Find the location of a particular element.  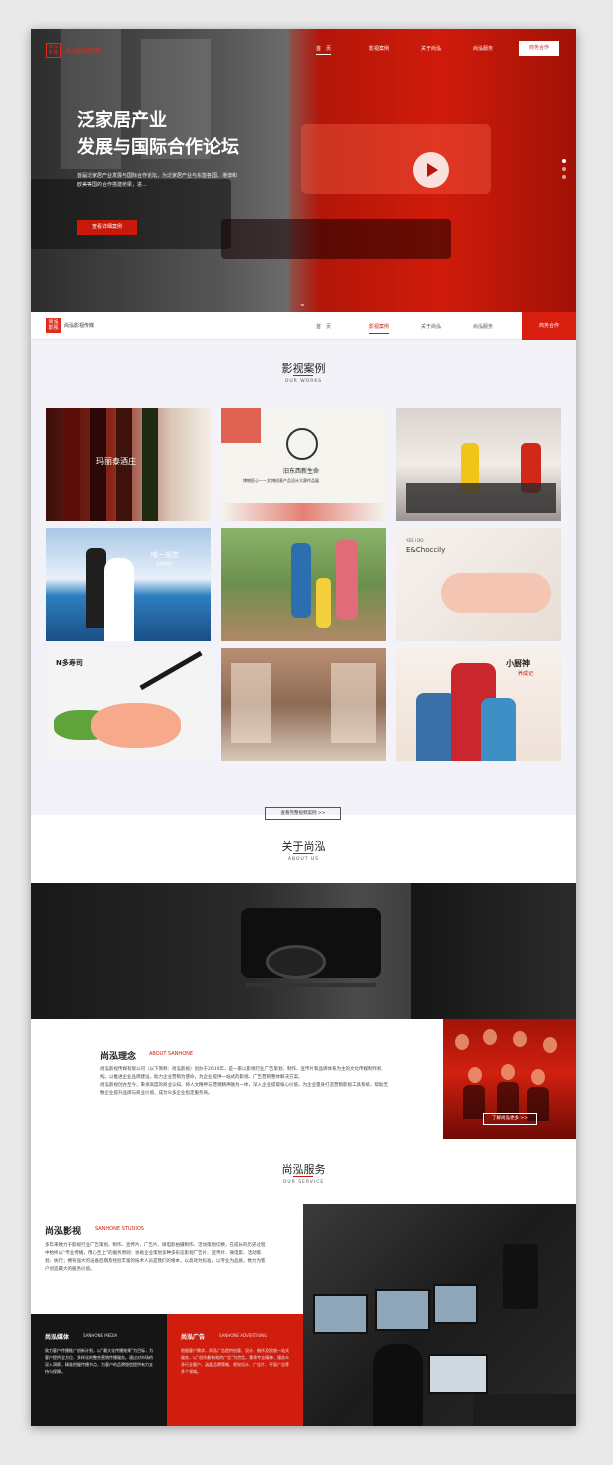

sticky-nav-bar: 尚泓影视 尚泓影视传媒 首 页 影视案例 关于尚泓 尚泓服务 商务合作 is located at coordinates (303, 326).